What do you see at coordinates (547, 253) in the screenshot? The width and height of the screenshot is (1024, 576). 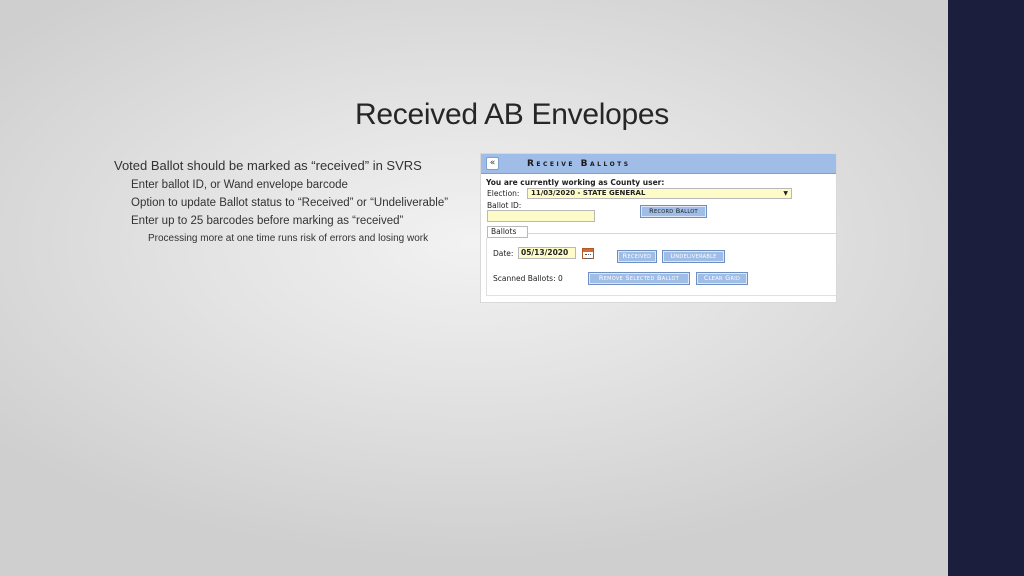 I see `date-input: 05/13/2020` at bounding box center [547, 253].